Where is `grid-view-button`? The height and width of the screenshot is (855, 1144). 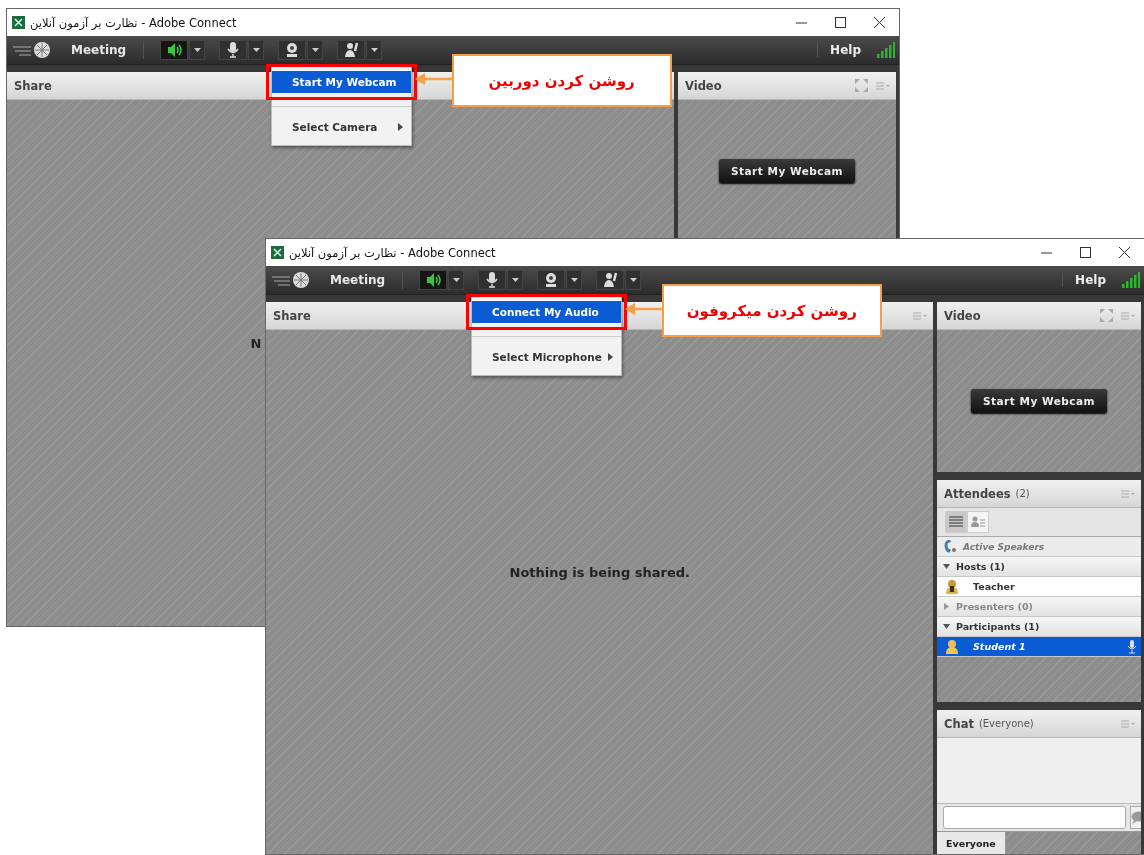
grid-view-button is located at coordinates (978, 522).